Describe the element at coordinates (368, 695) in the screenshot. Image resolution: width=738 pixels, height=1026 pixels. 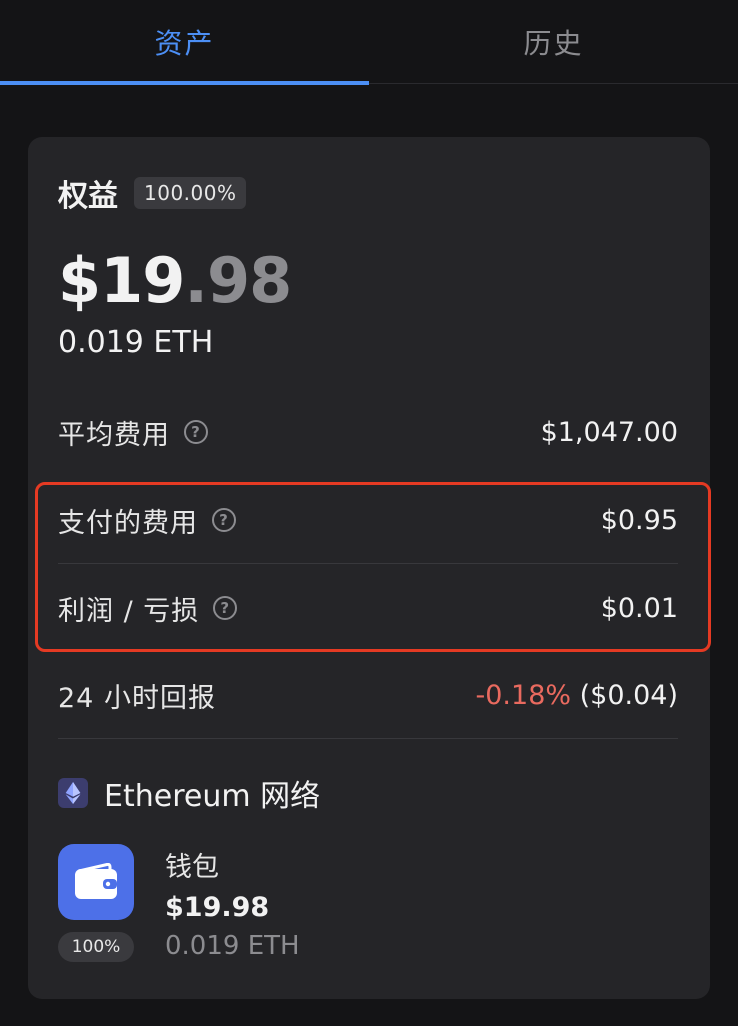
I see `return-24h-row: 24 小时回报 -0.18% ($0.04)` at that location.